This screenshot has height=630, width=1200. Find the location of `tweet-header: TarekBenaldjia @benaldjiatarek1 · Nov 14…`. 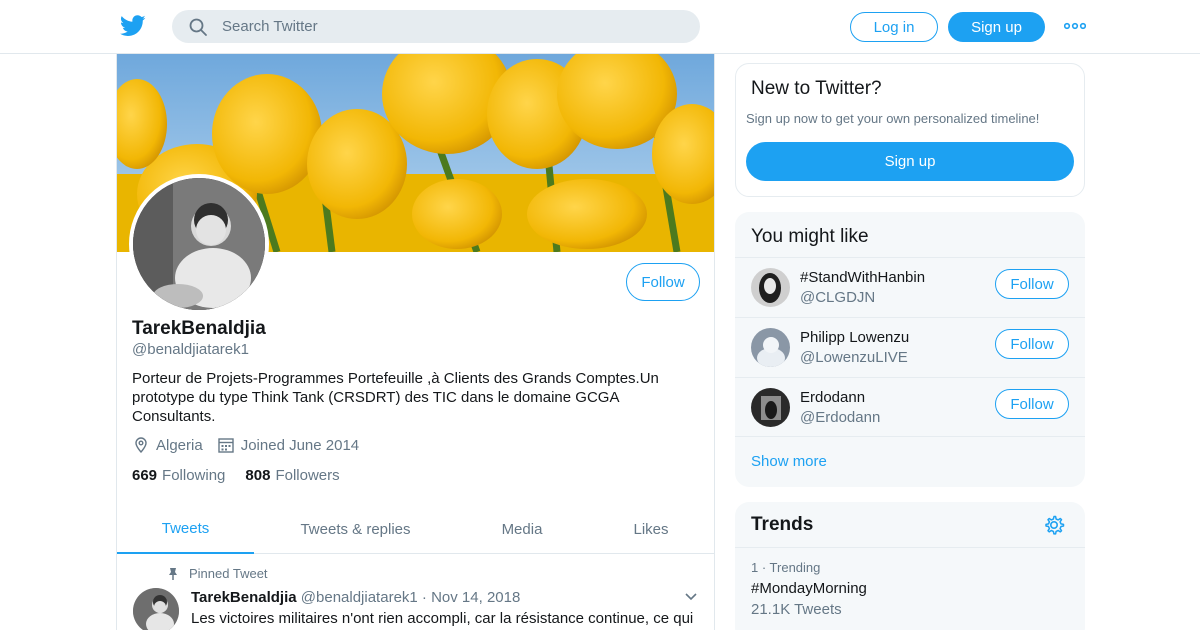

tweet-header: TarekBenaldjia @benaldjiatarek1 · Nov 14… is located at coordinates (355, 597).